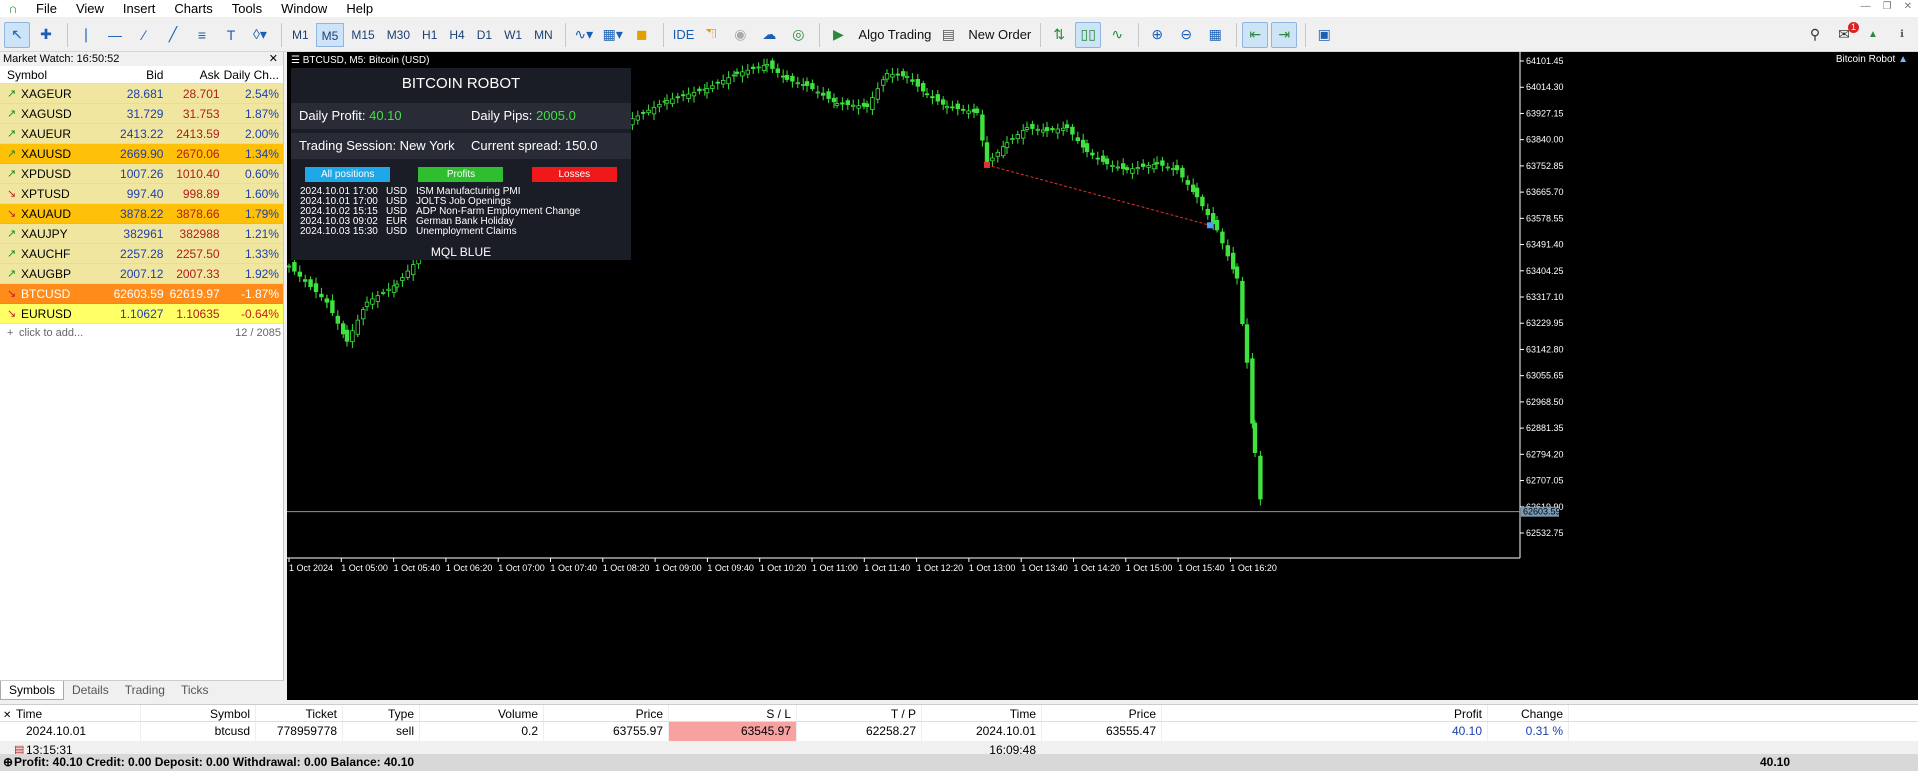  What do you see at coordinates (894, 34) in the screenshot?
I see `algo-trading-button: Algo Trading` at bounding box center [894, 34].